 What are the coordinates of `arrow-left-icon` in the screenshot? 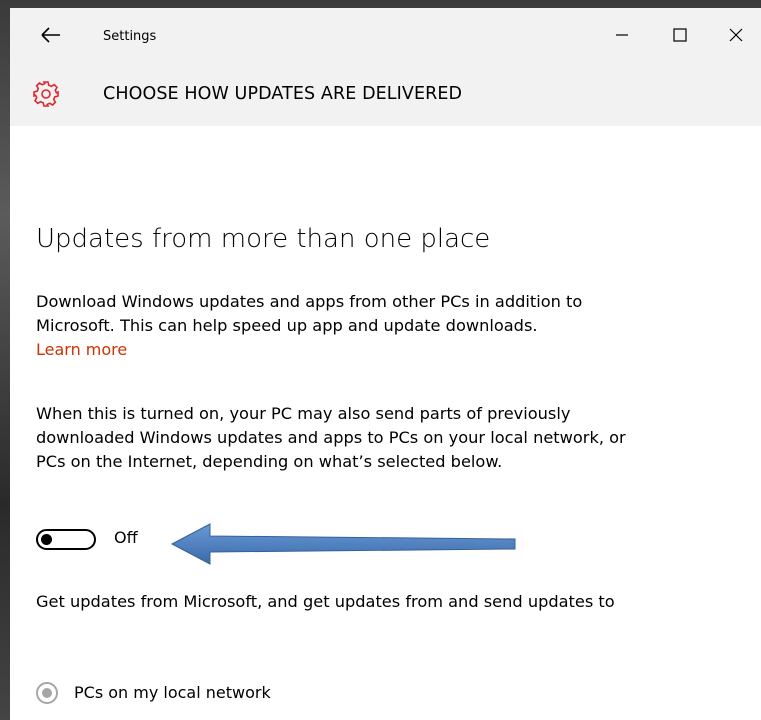 It's located at (343, 544).